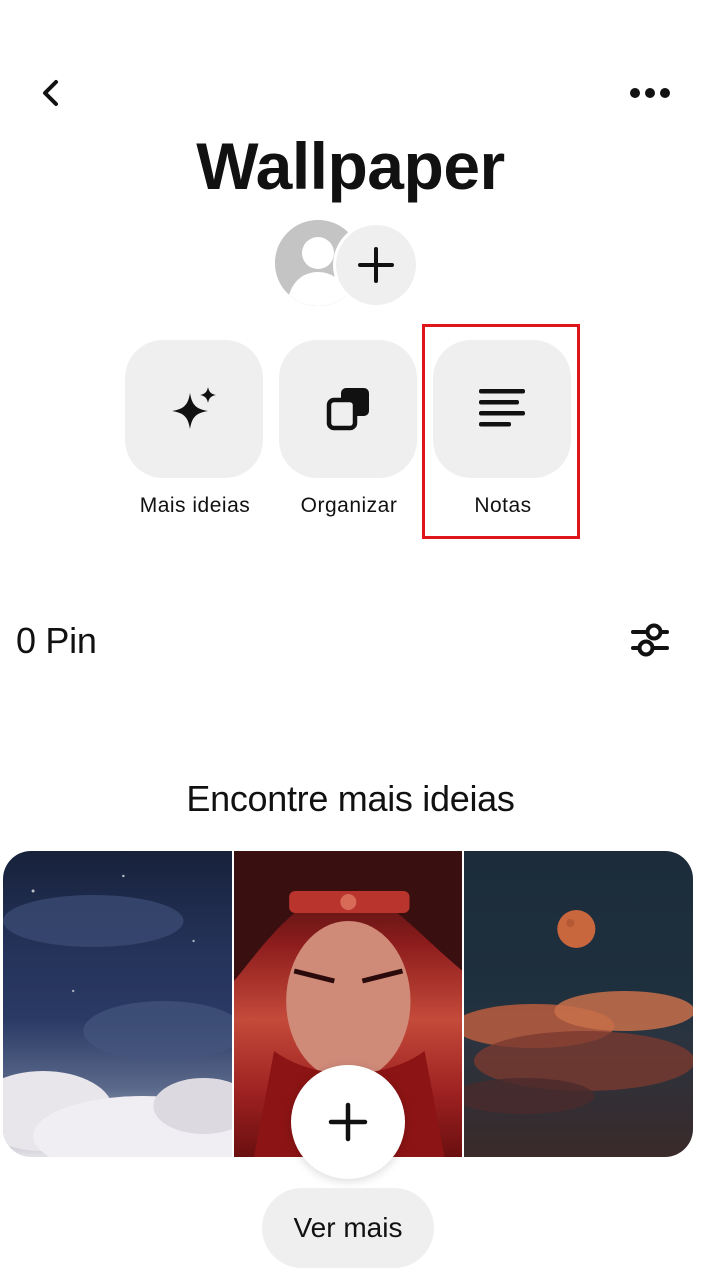 The height and width of the screenshot is (1268, 701). Describe the element at coordinates (578, 1004) in the screenshot. I see `moon-clouds-image` at that location.